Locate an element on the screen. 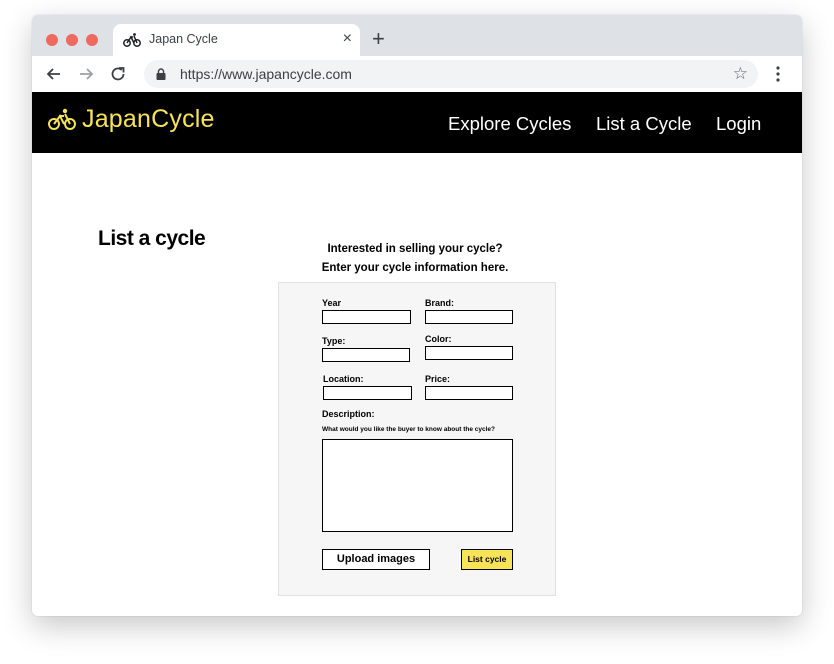  reload-icon is located at coordinates (118, 74).